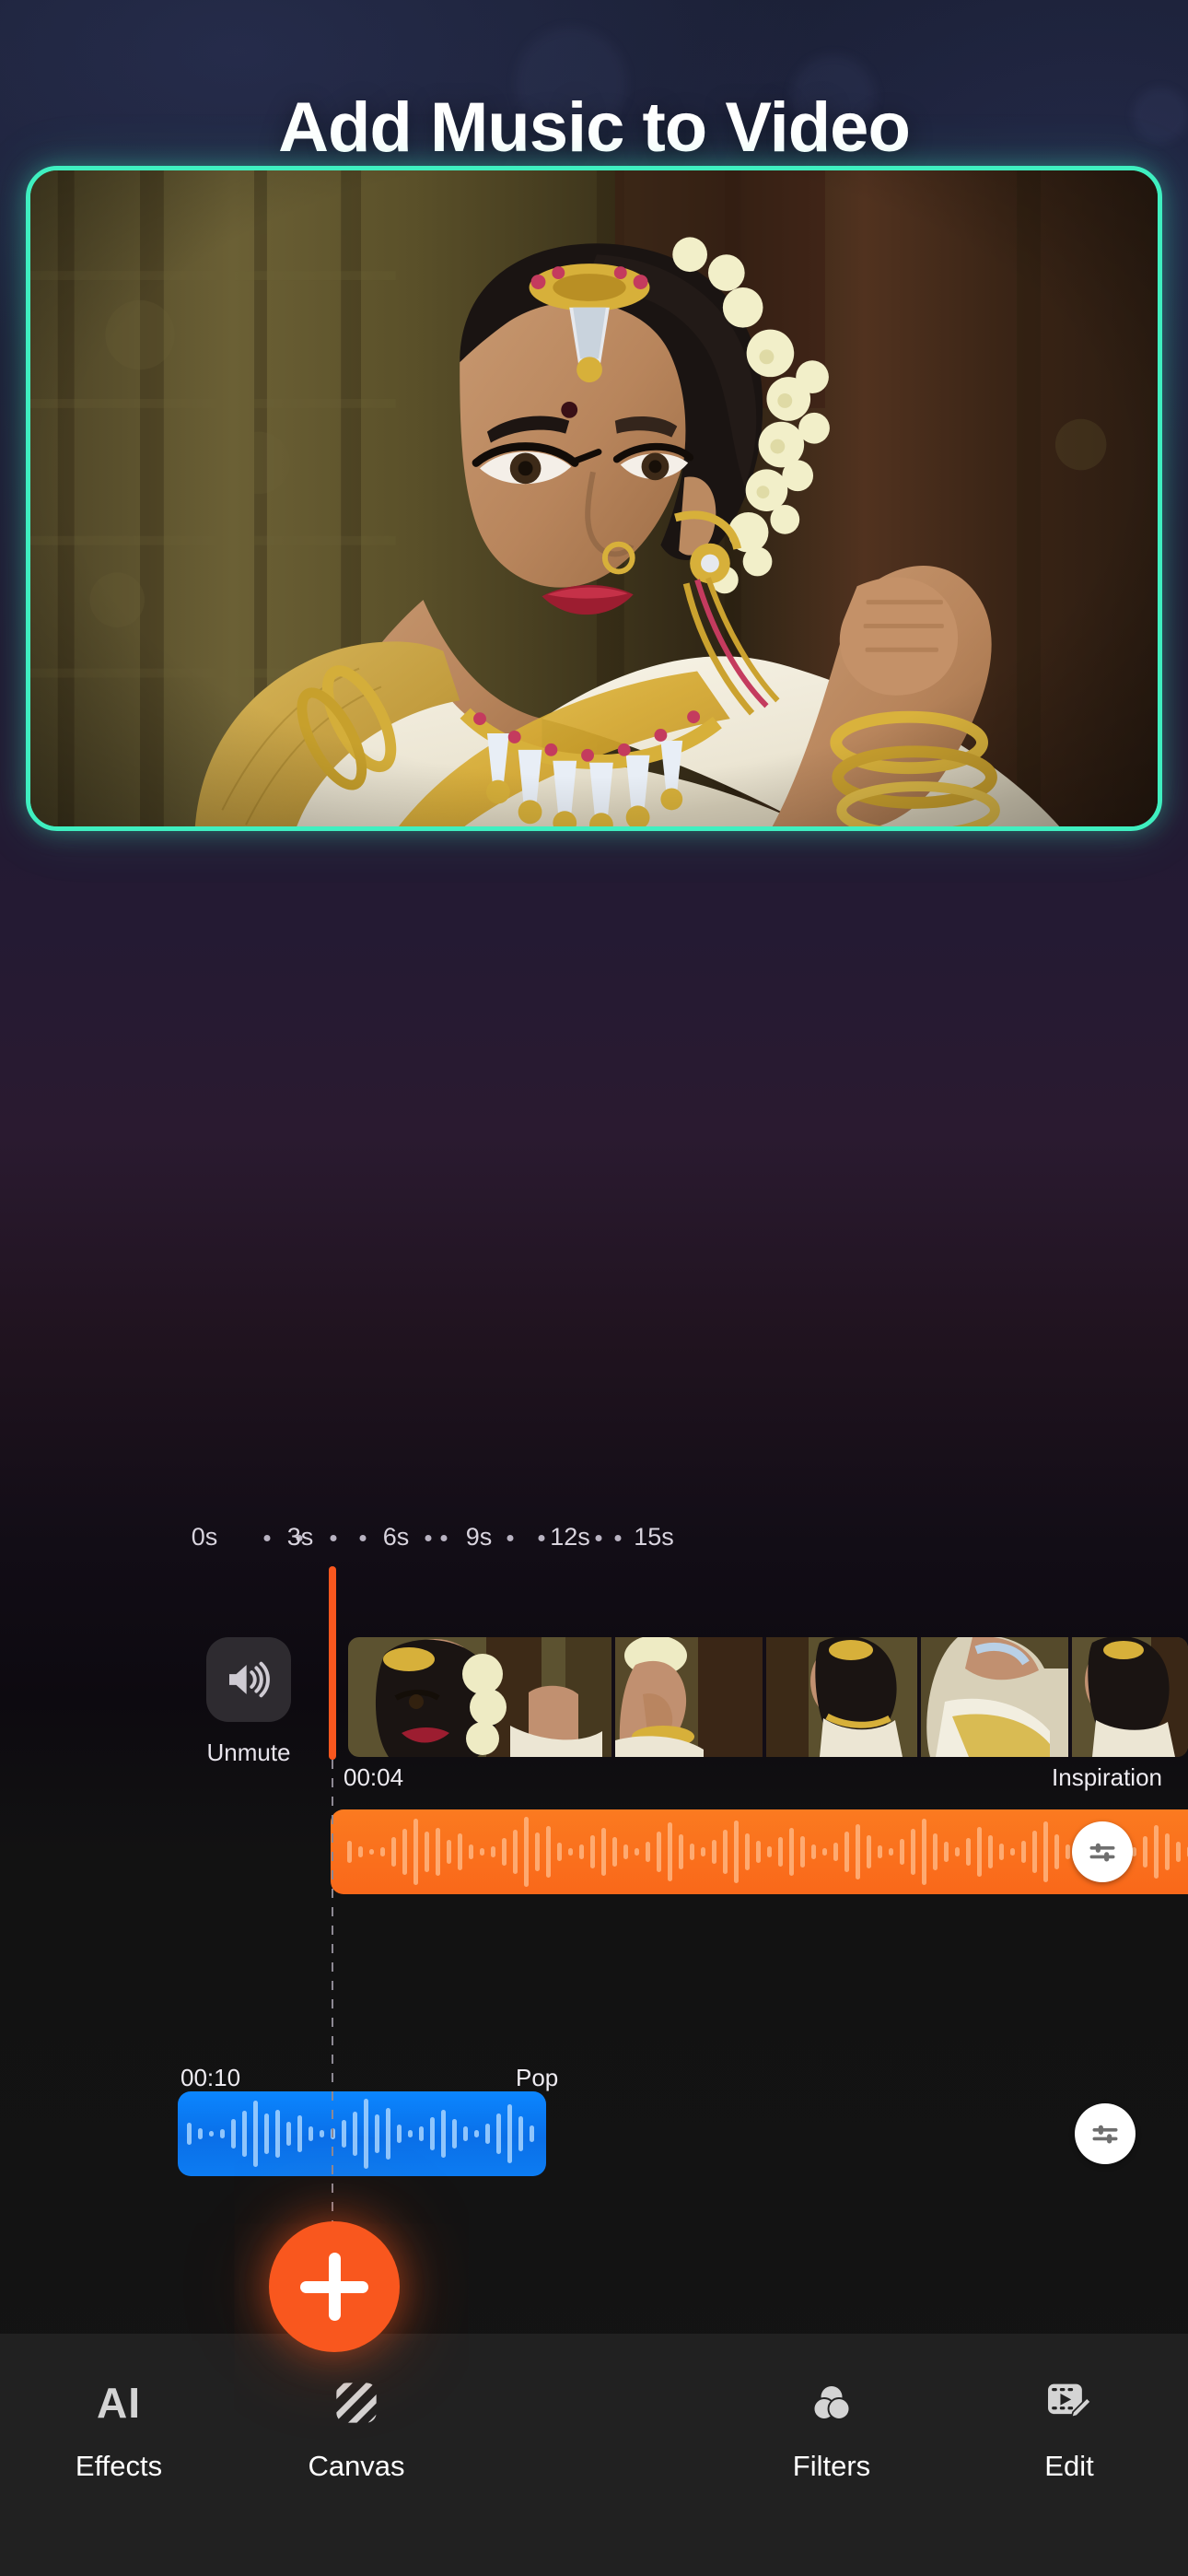  I want to click on nav-label-canvas: Canvas, so click(356, 2466).